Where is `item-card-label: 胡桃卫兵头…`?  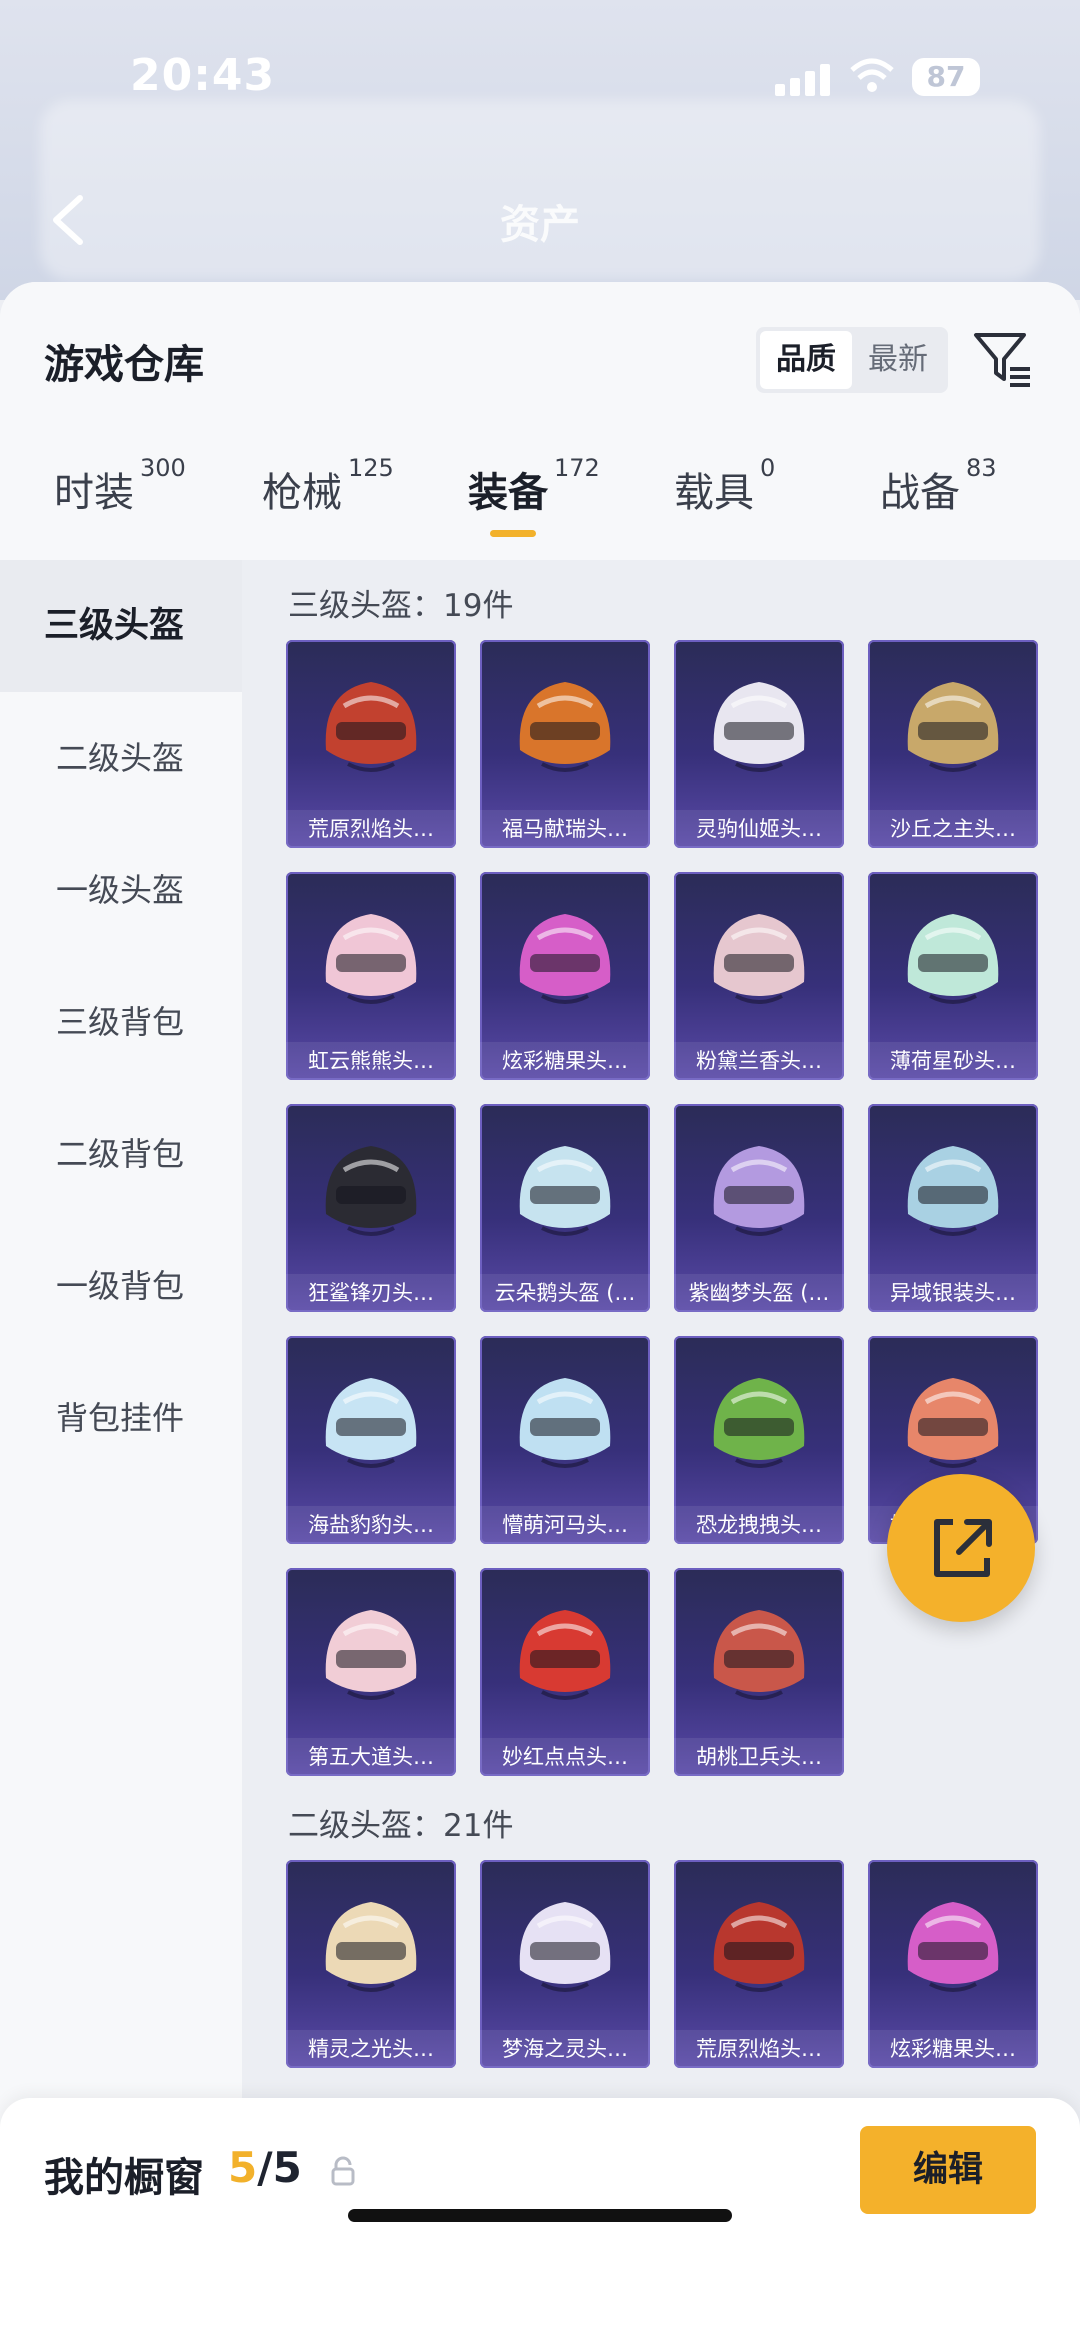 item-card-label: 胡桃卫兵头… is located at coordinates (759, 1757).